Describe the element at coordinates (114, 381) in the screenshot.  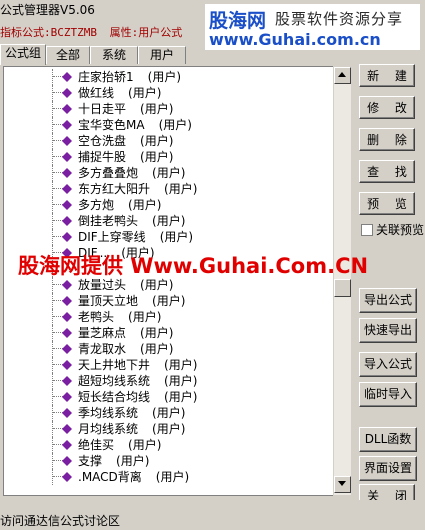
I see `formula-name: 超短均线系统` at that location.